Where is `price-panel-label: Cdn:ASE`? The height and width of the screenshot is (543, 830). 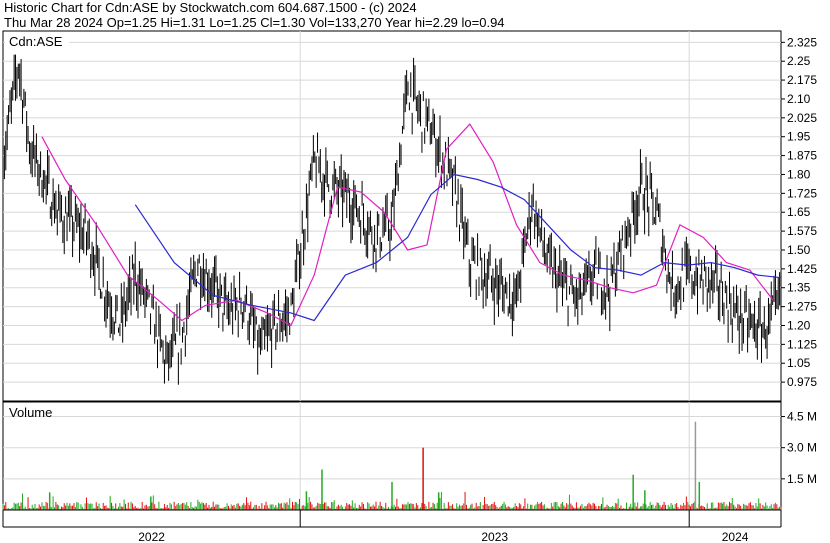
price-panel-label: Cdn:ASE is located at coordinates (36, 41).